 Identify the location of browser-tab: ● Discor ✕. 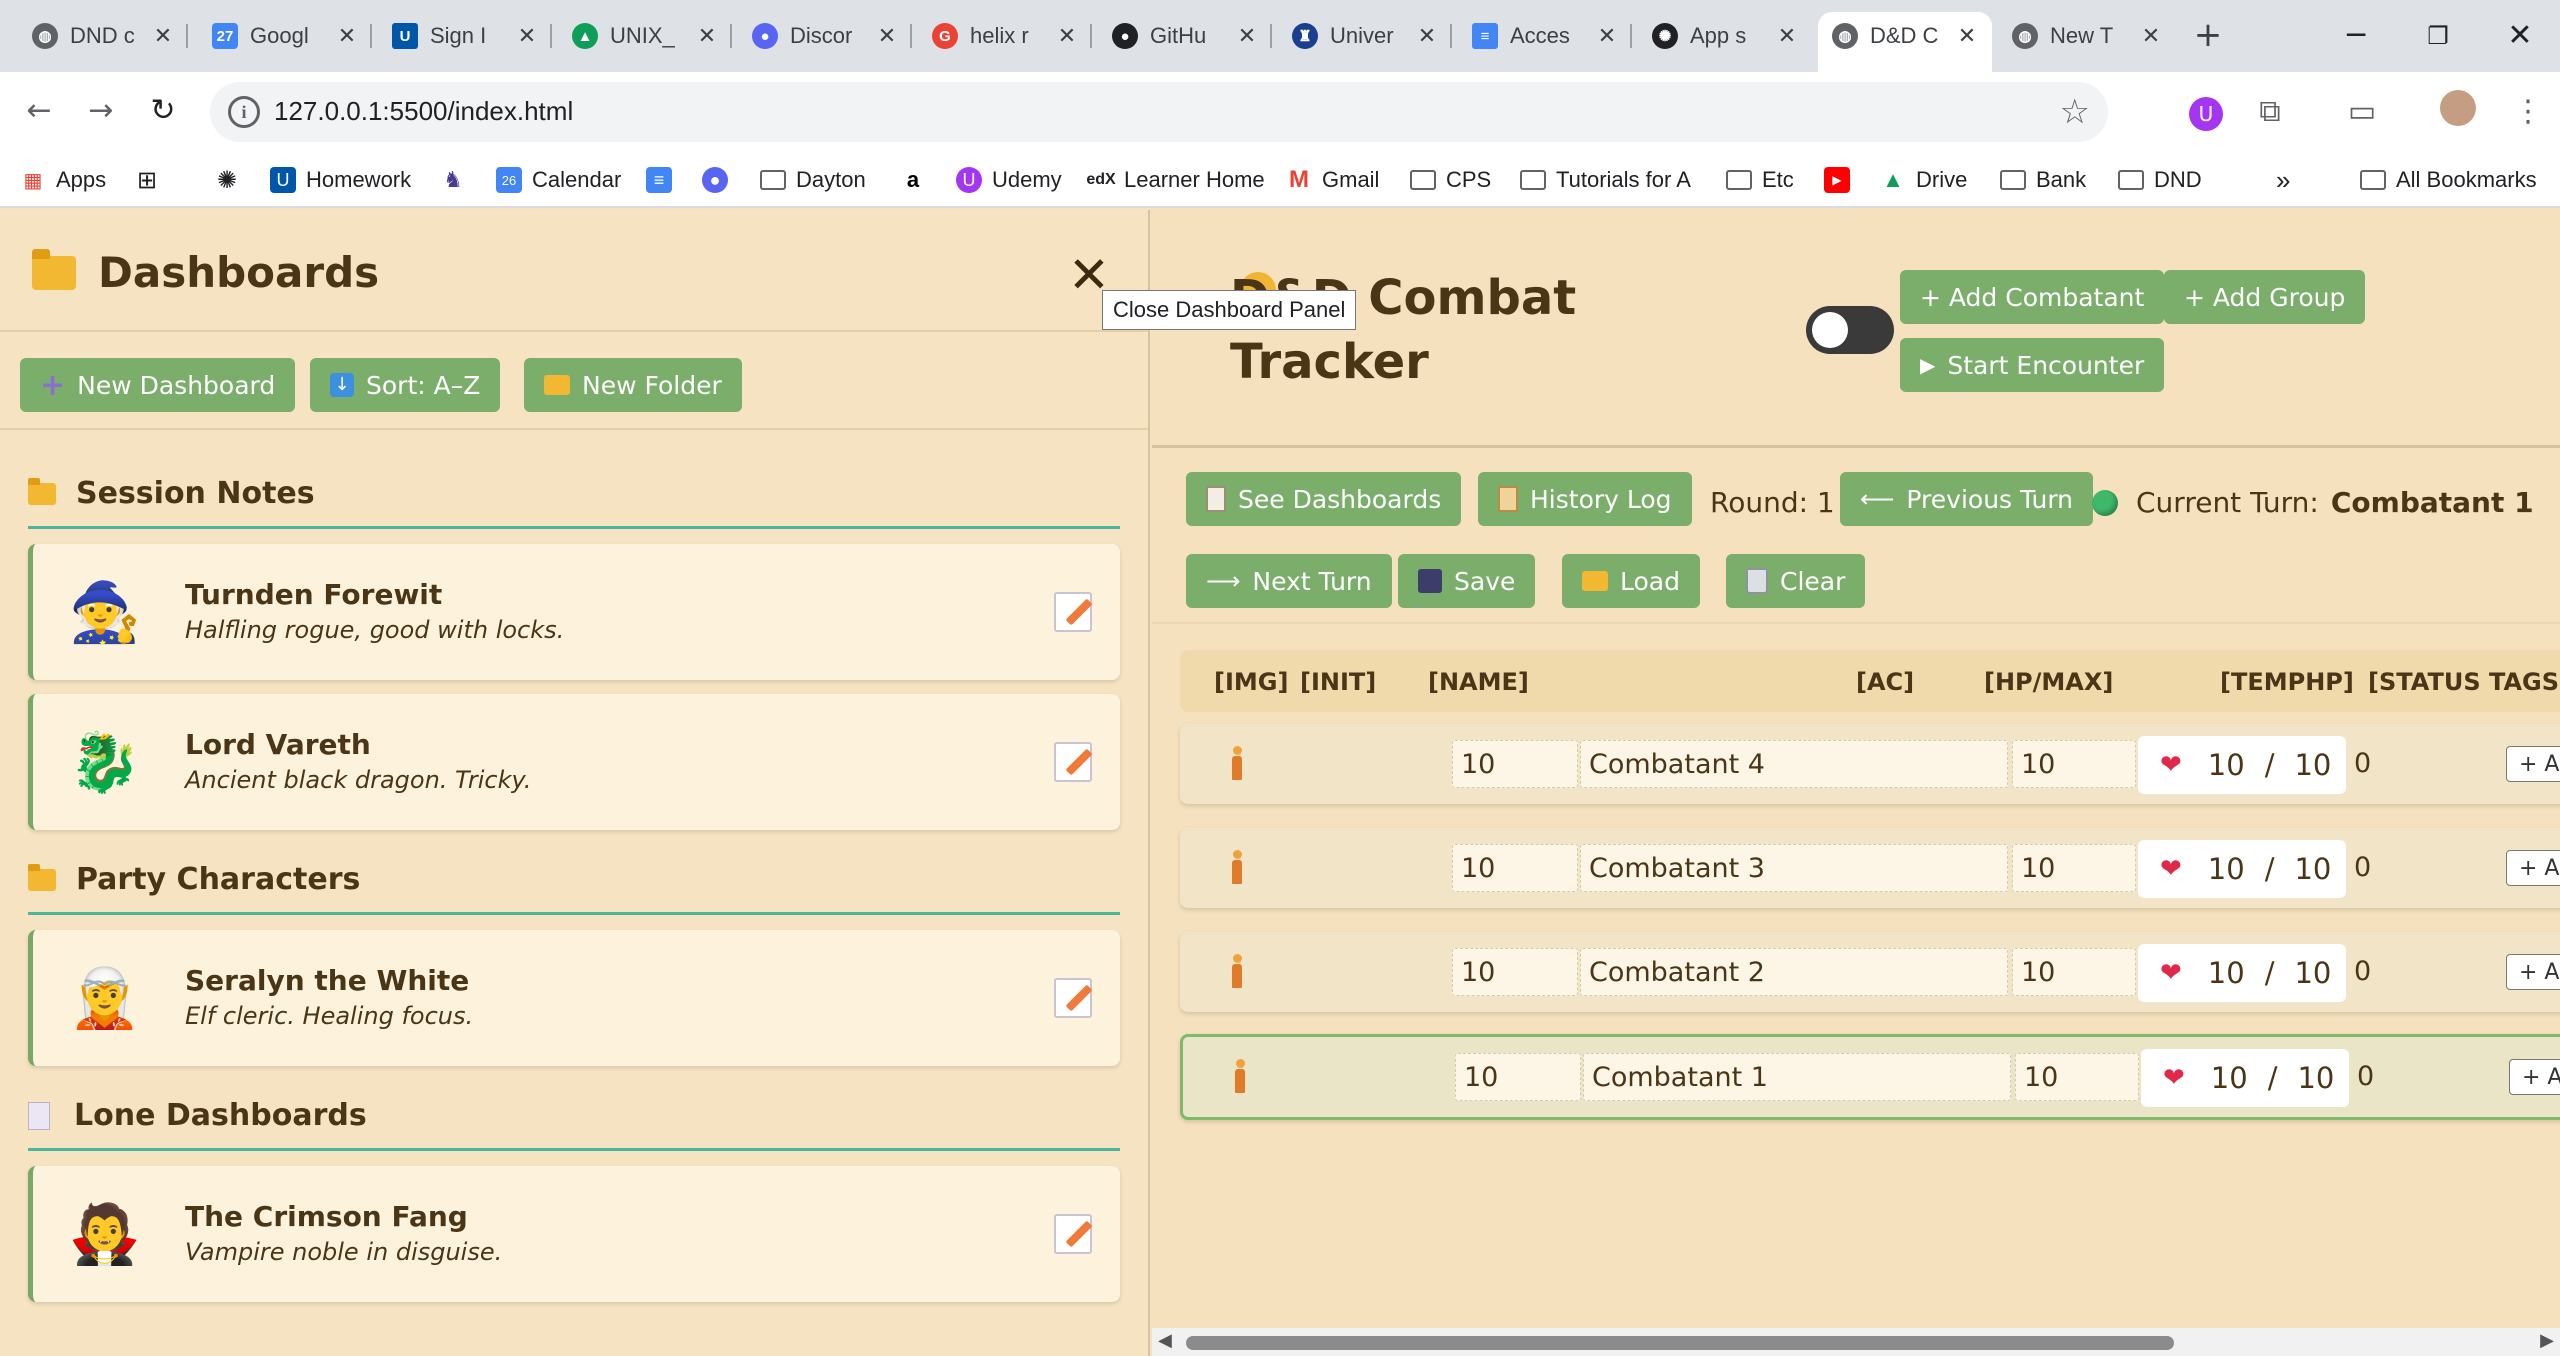
(825, 36).